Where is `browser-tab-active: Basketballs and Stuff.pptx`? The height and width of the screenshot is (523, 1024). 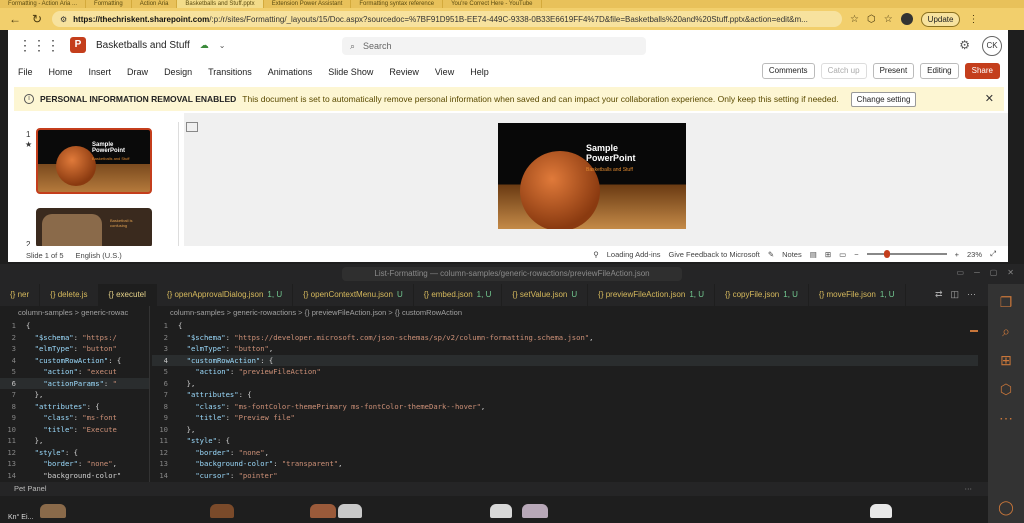 browser-tab-active: Basketballs and Stuff.pptx is located at coordinates (220, 4).